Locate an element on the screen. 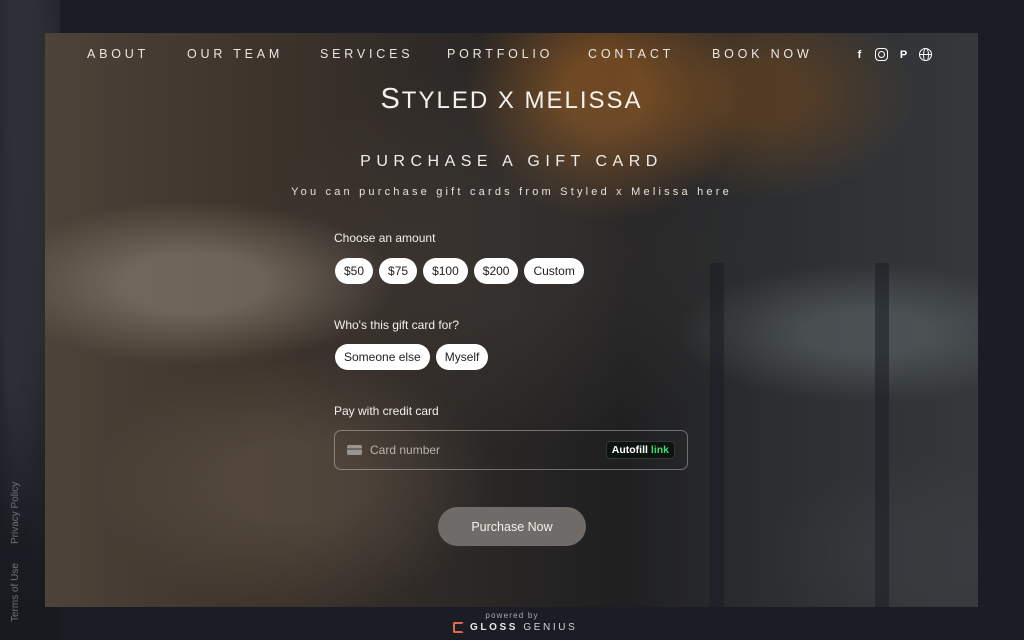 This screenshot has width=1024, height=640. amount-75-chip: $75 is located at coordinates (398, 271).